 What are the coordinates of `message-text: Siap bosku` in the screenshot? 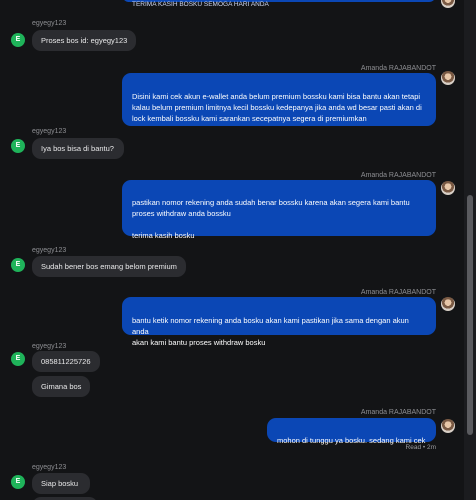 It's located at (60, 483).